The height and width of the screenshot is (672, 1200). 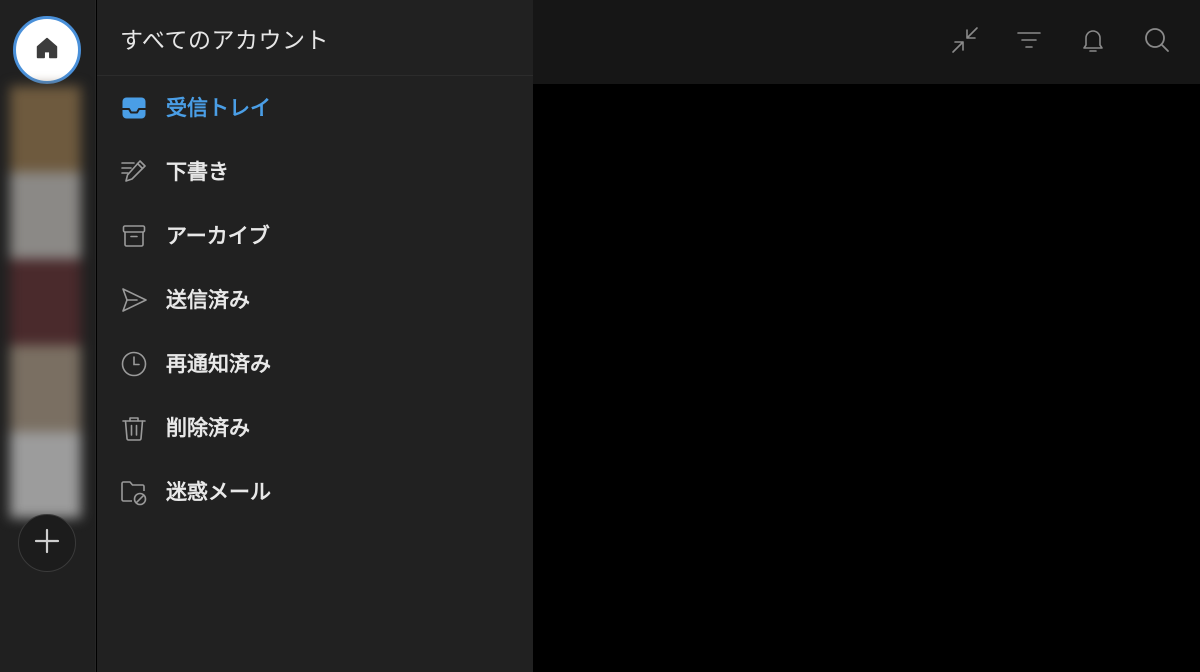 I want to click on search-icon, so click(x=1157, y=42).